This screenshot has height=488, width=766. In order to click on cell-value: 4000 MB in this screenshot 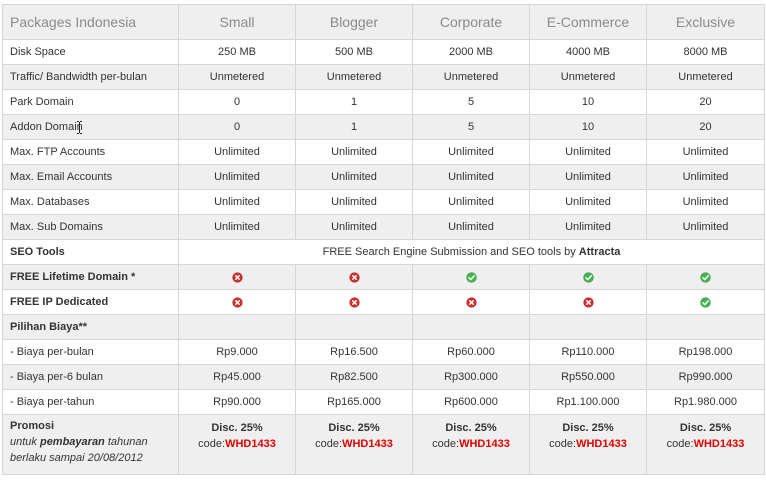, I will do `click(588, 52)`.